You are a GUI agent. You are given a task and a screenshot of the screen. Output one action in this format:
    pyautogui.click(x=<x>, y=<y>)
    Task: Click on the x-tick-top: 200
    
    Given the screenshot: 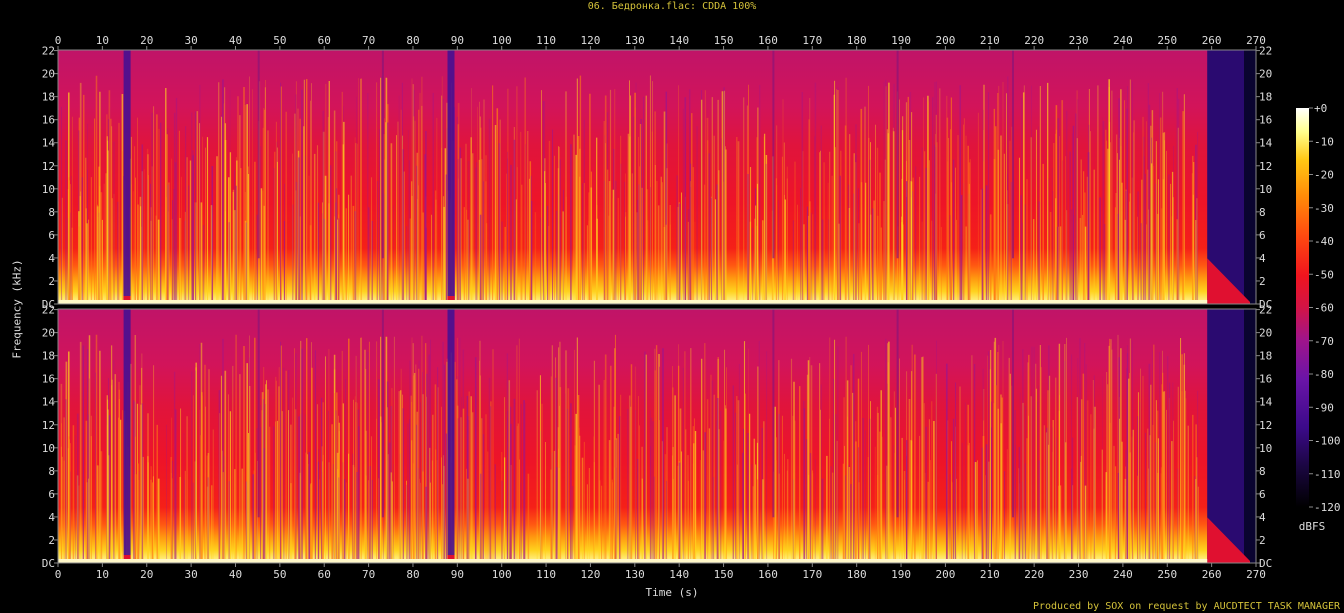 What is the action you would take?
    pyautogui.click(x=945, y=42)
    